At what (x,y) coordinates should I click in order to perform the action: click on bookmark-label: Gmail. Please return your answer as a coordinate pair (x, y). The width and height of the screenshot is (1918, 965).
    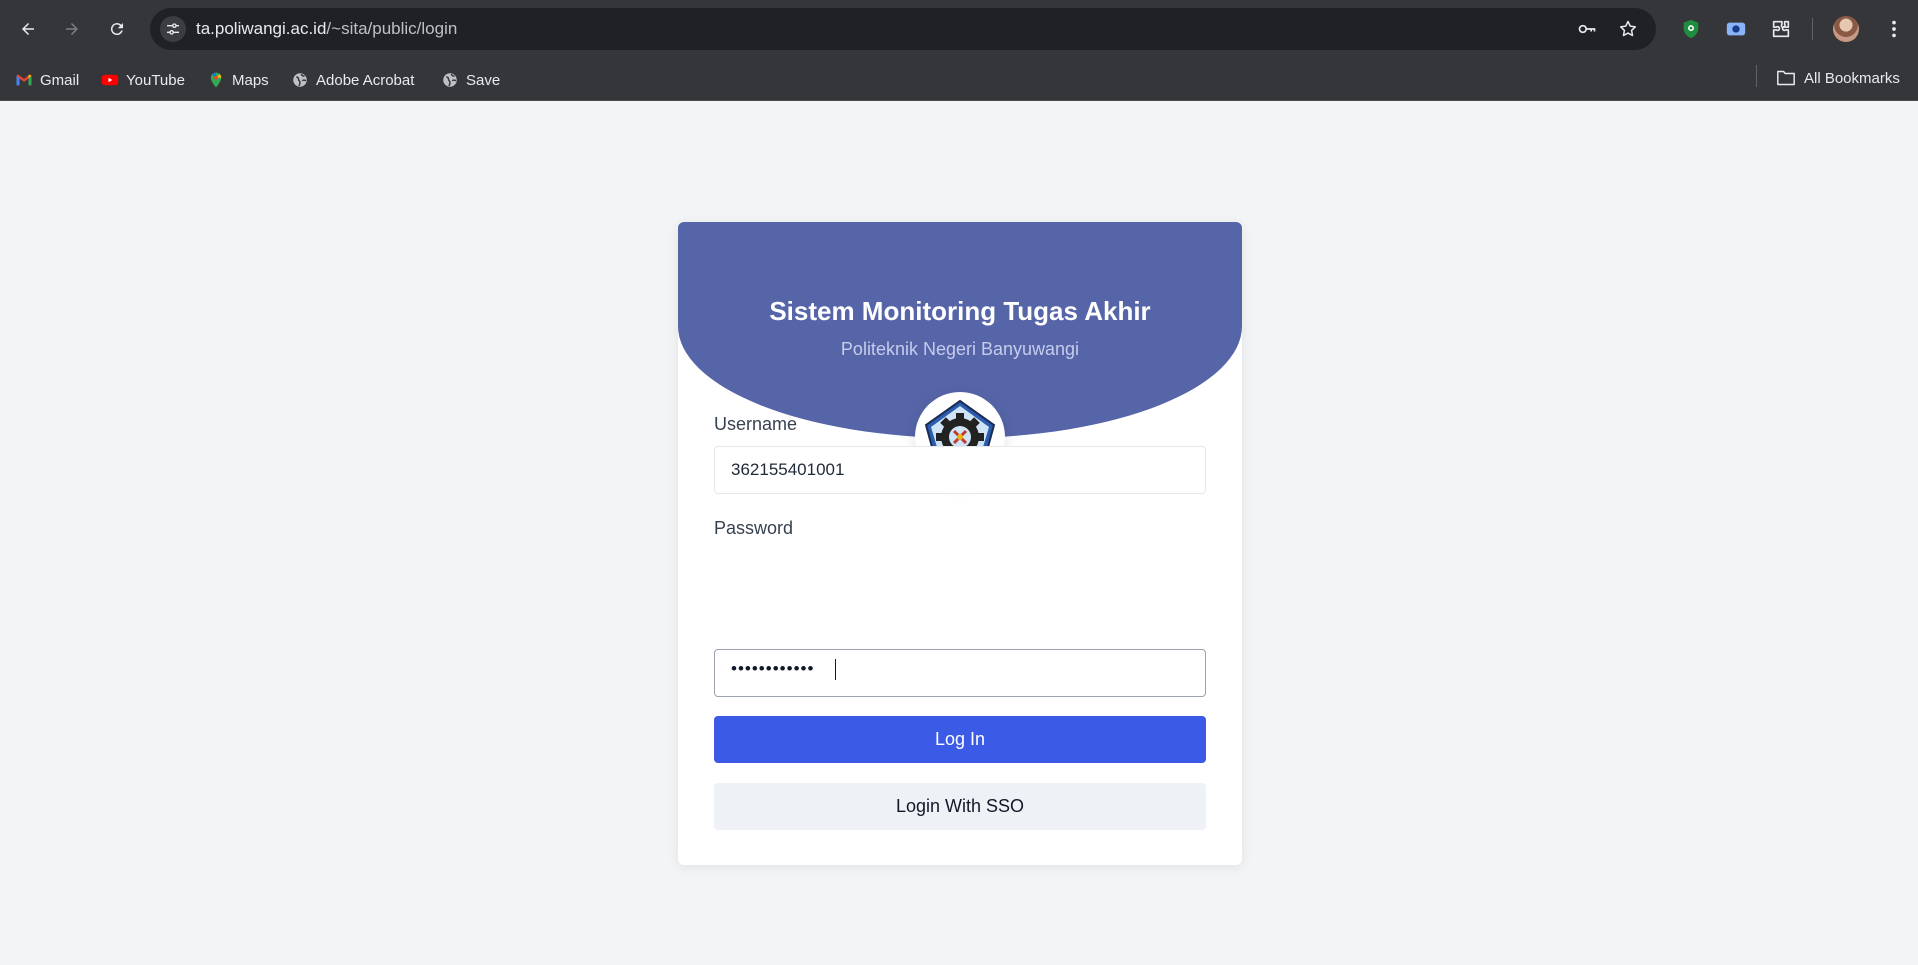
    Looking at the image, I should click on (60, 80).